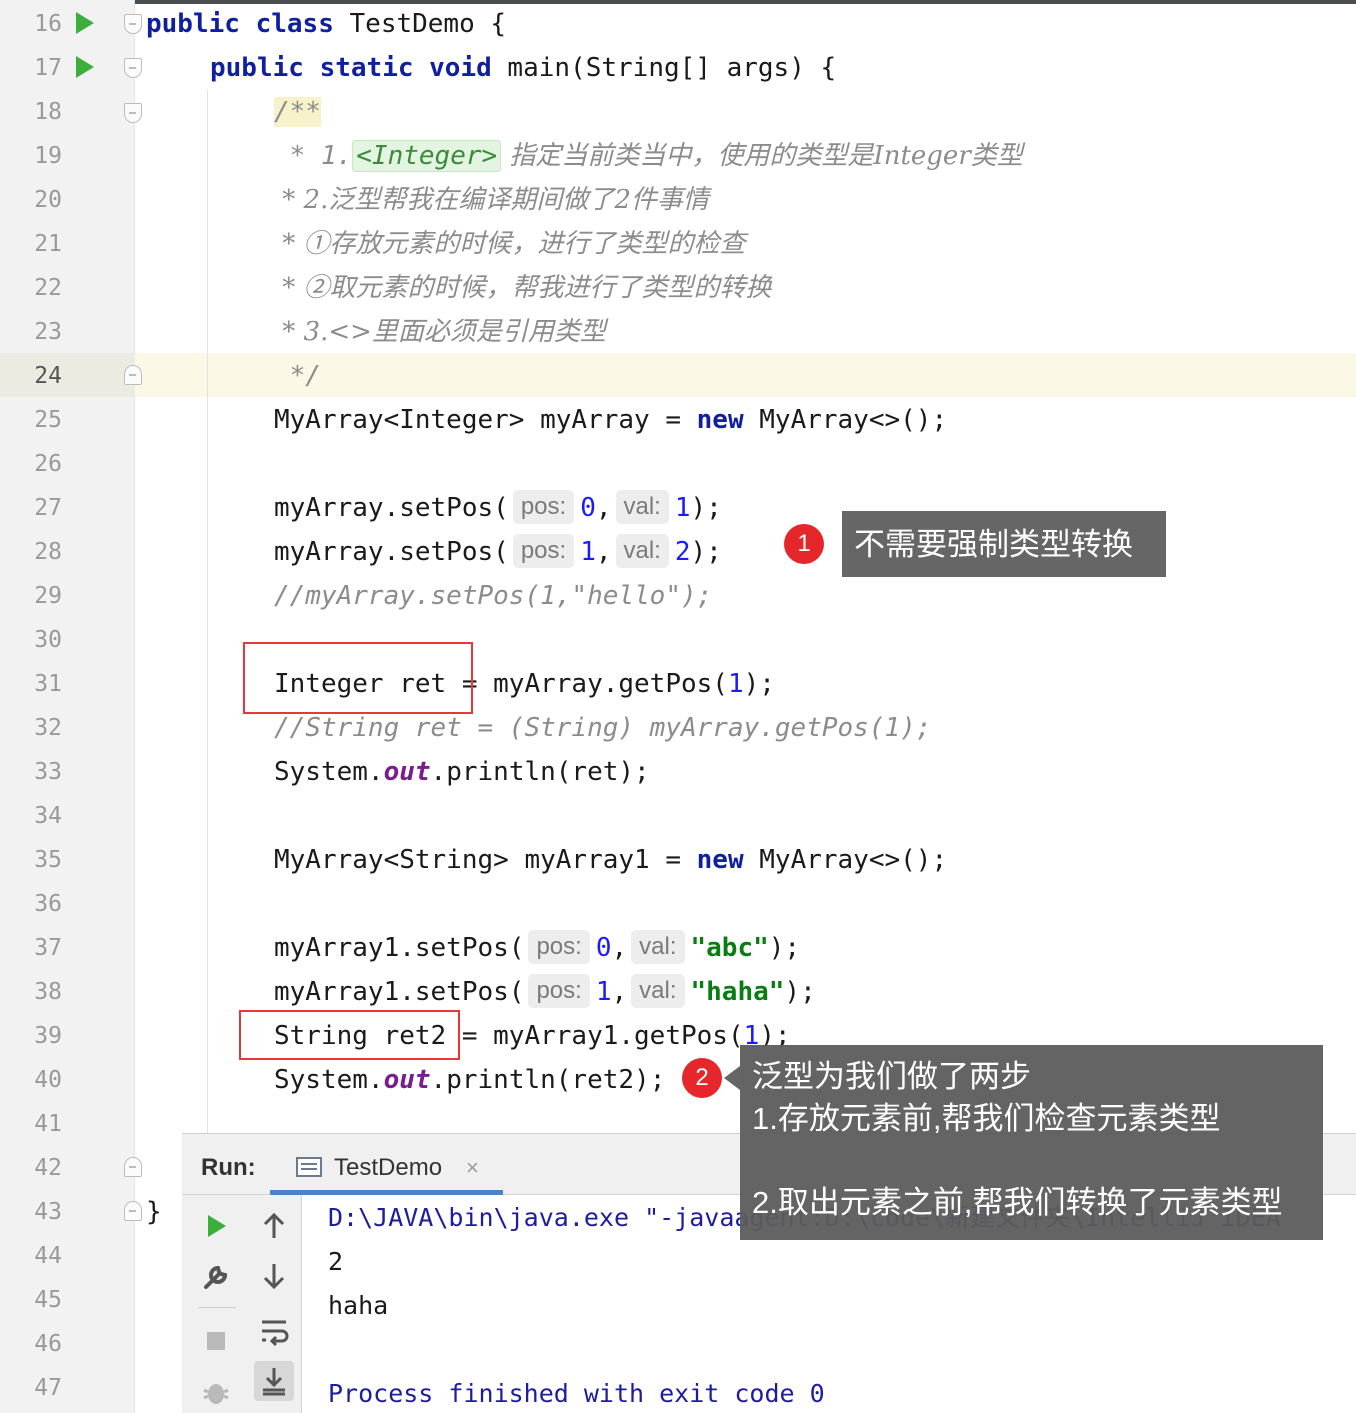 This screenshot has height=1413, width=1356. What do you see at coordinates (48, 1388) in the screenshot?
I see `line-number: 47` at bounding box center [48, 1388].